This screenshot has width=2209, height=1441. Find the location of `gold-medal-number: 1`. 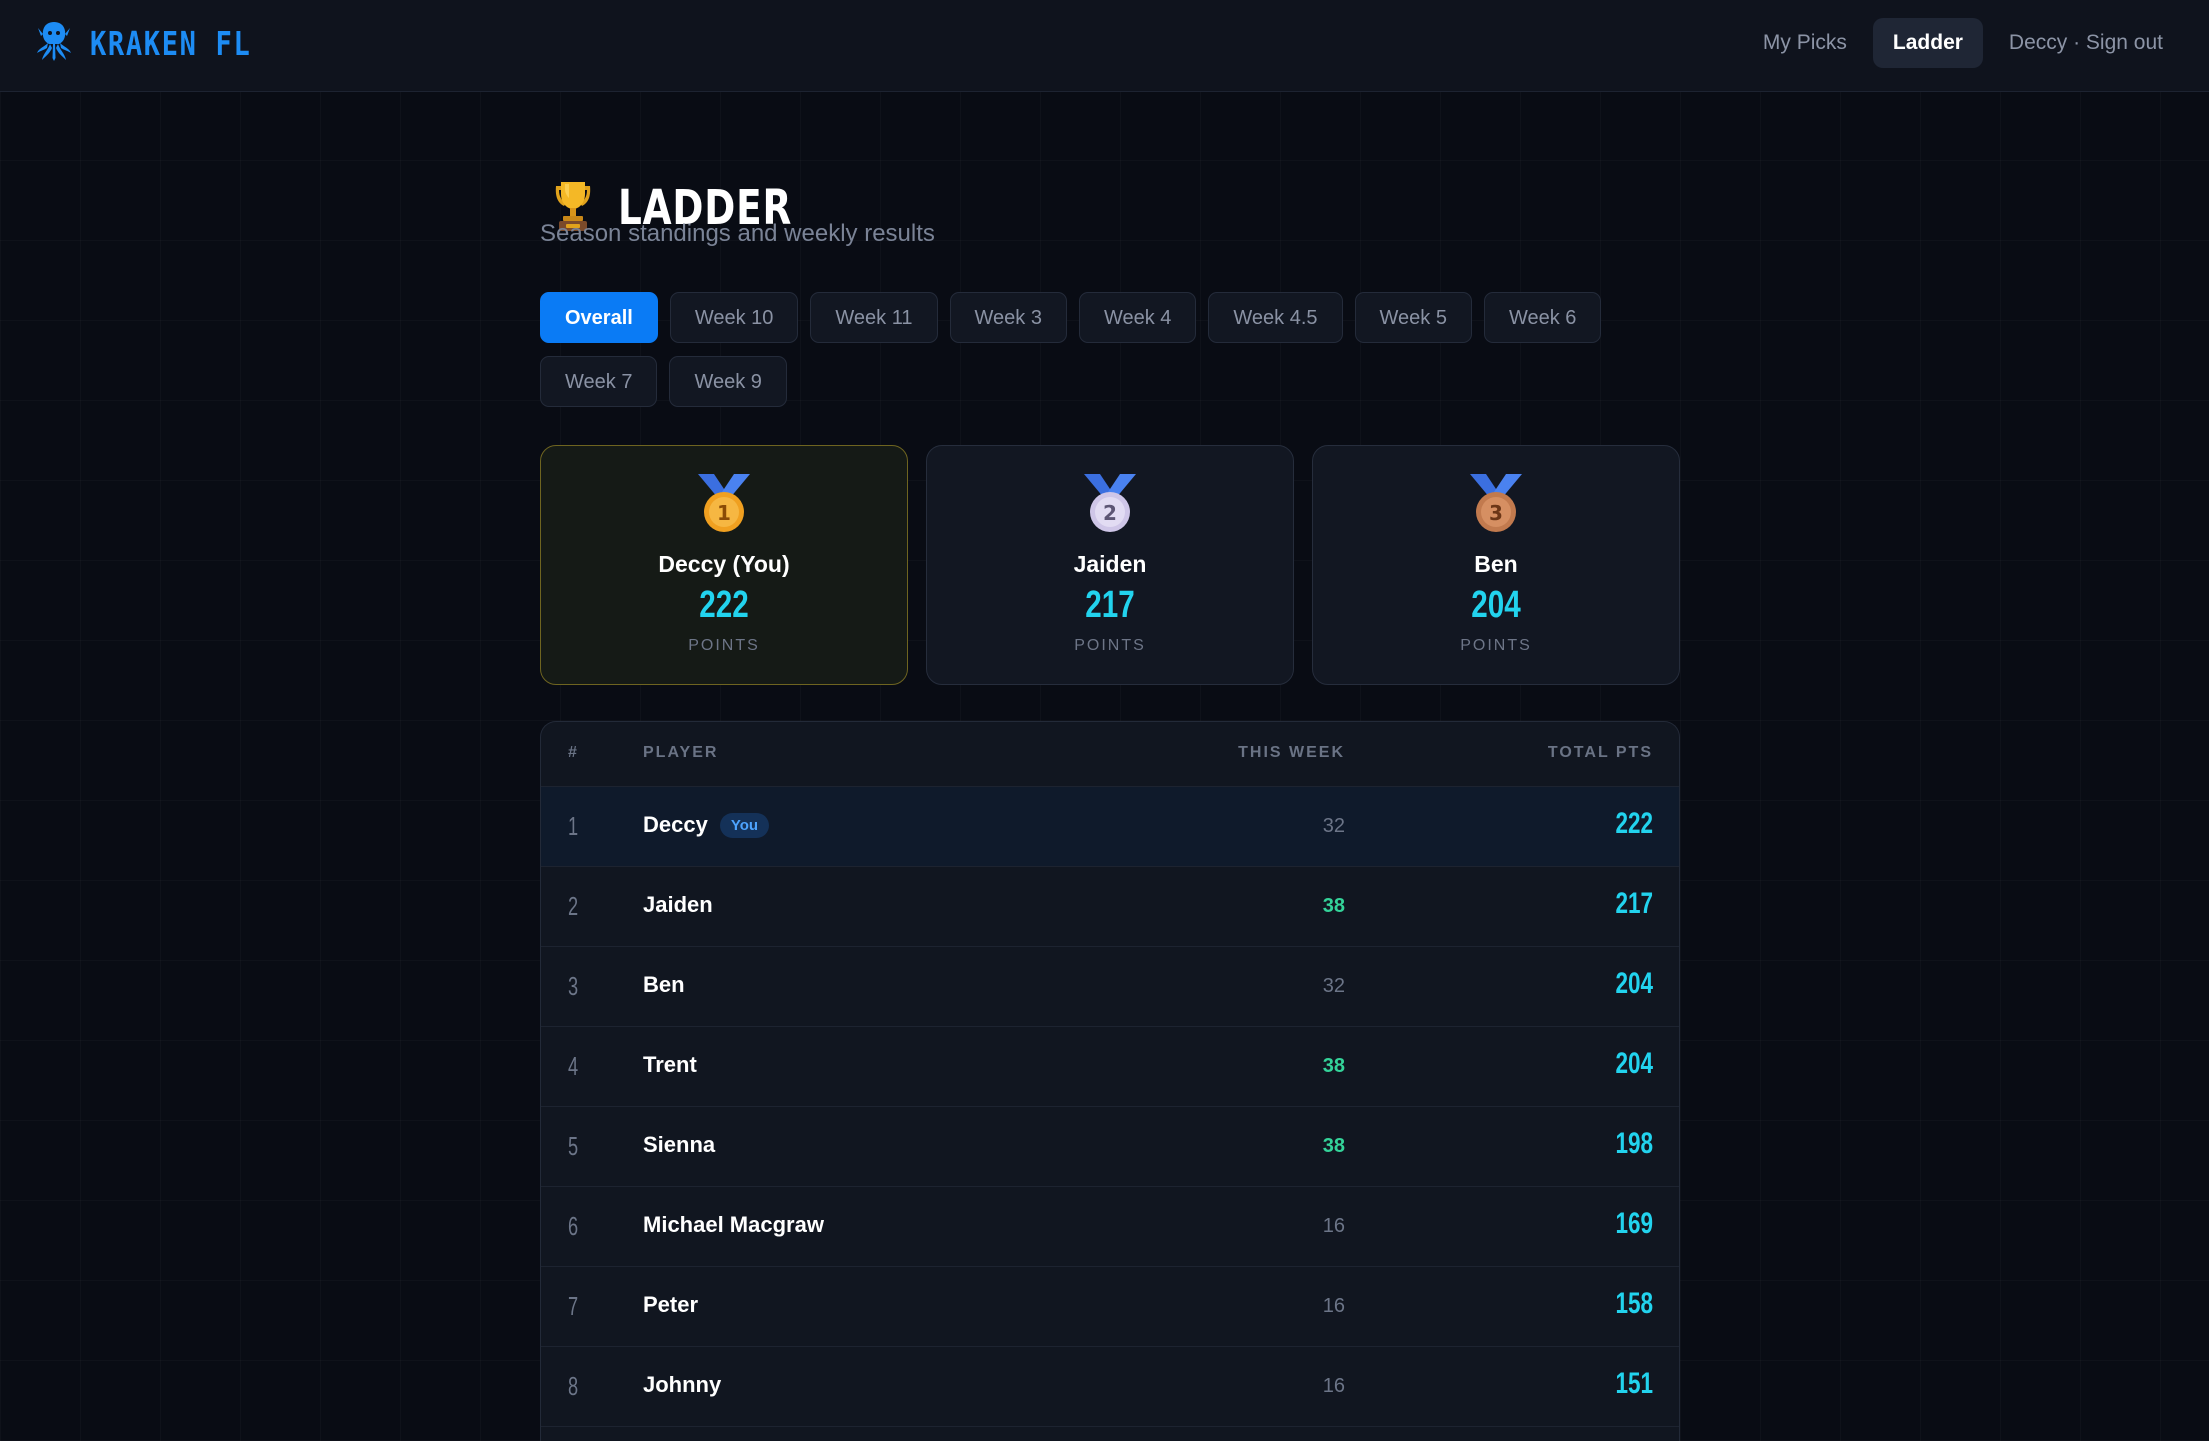

gold-medal-number: 1 is located at coordinates (724, 513).